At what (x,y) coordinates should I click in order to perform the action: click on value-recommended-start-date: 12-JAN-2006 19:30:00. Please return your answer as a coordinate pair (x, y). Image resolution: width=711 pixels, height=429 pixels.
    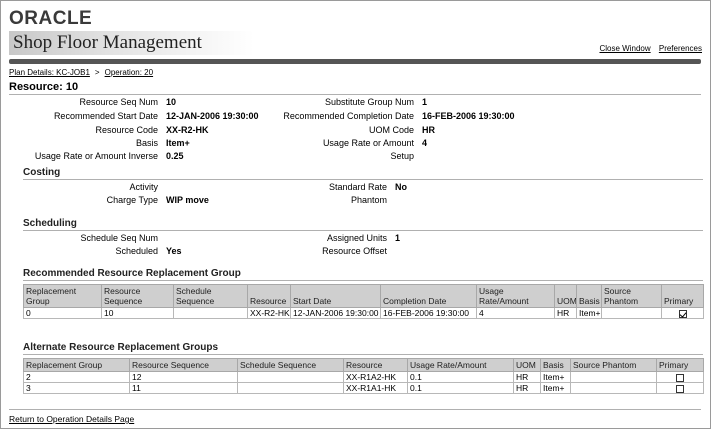
    Looking at the image, I should click on (212, 116).